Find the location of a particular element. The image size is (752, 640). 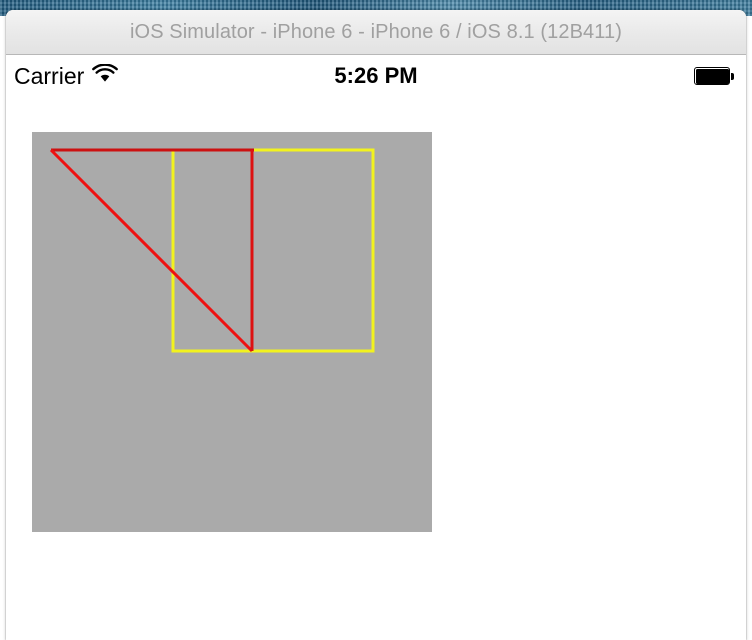

battery-fill is located at coordinates (712, 76).